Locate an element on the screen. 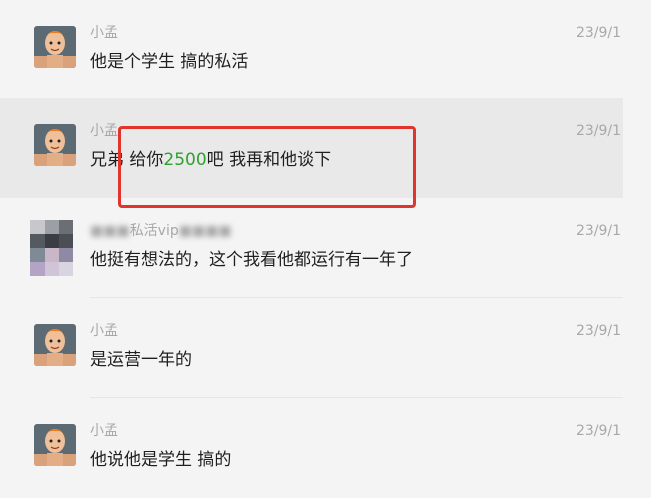 This screenshot has width=651, height=498. message-text: 他说他是学生 搞的 is located at coordinates (161, 460).